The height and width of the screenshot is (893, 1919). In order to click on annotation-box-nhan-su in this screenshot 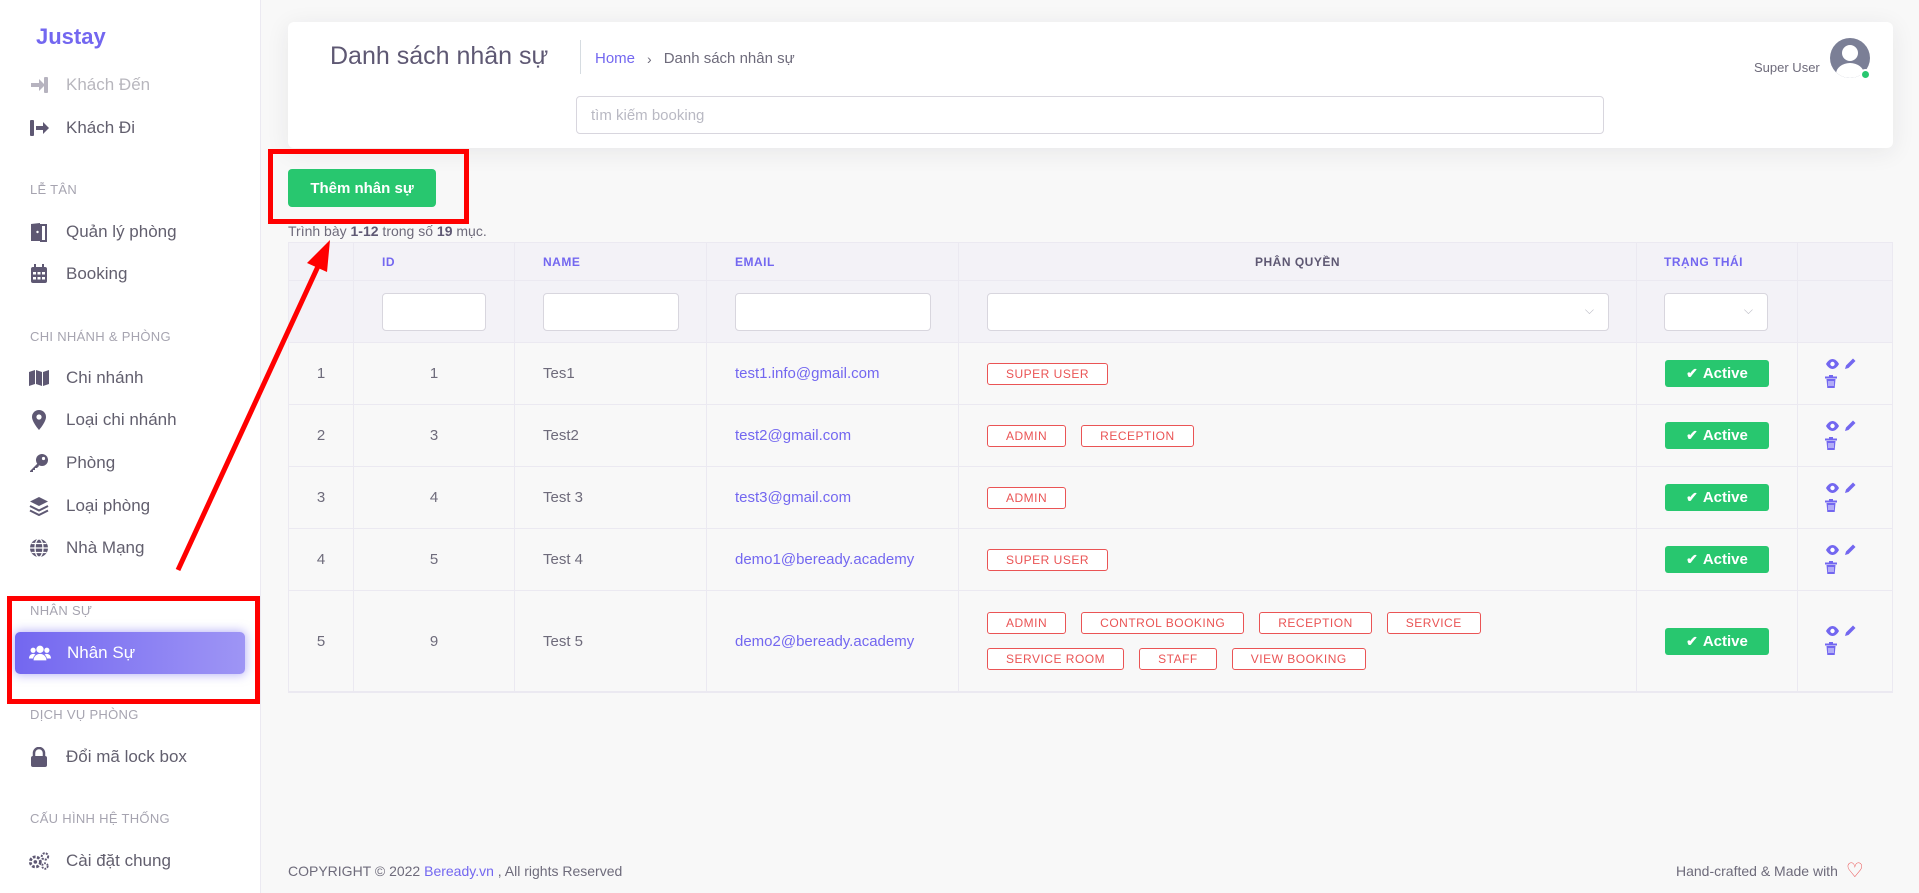, I will do `click(133, 650)`.